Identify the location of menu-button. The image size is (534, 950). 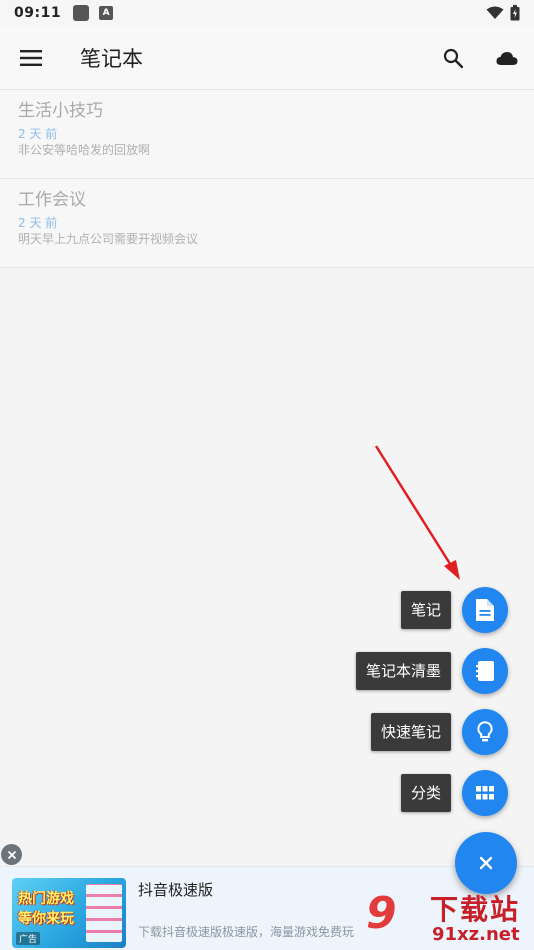
(31, 58).